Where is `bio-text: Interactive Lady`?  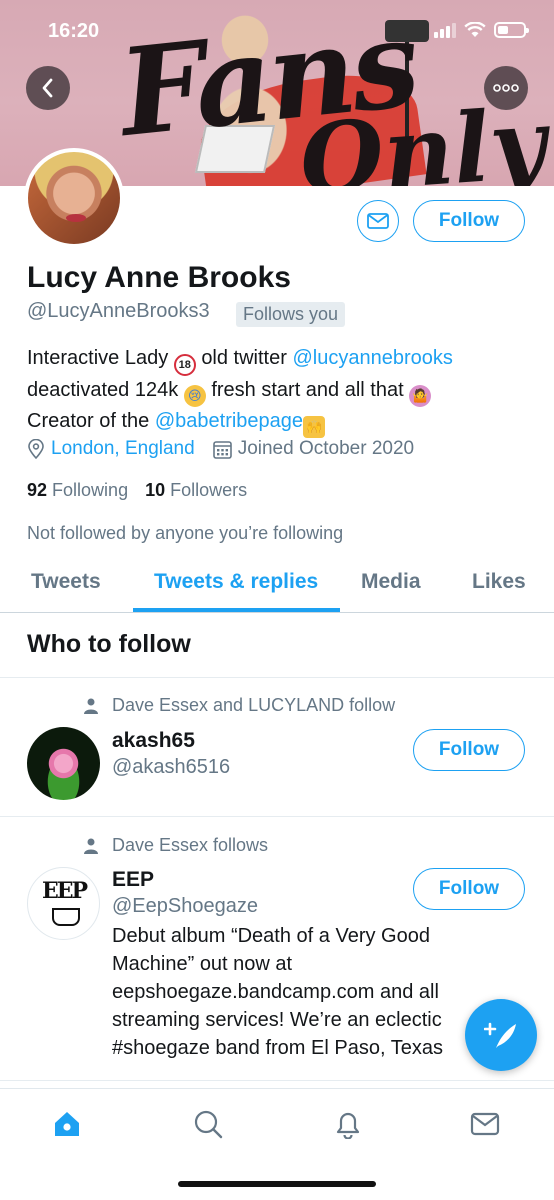
bio-text: Interactive Lady is located at coordinates (100, 358).